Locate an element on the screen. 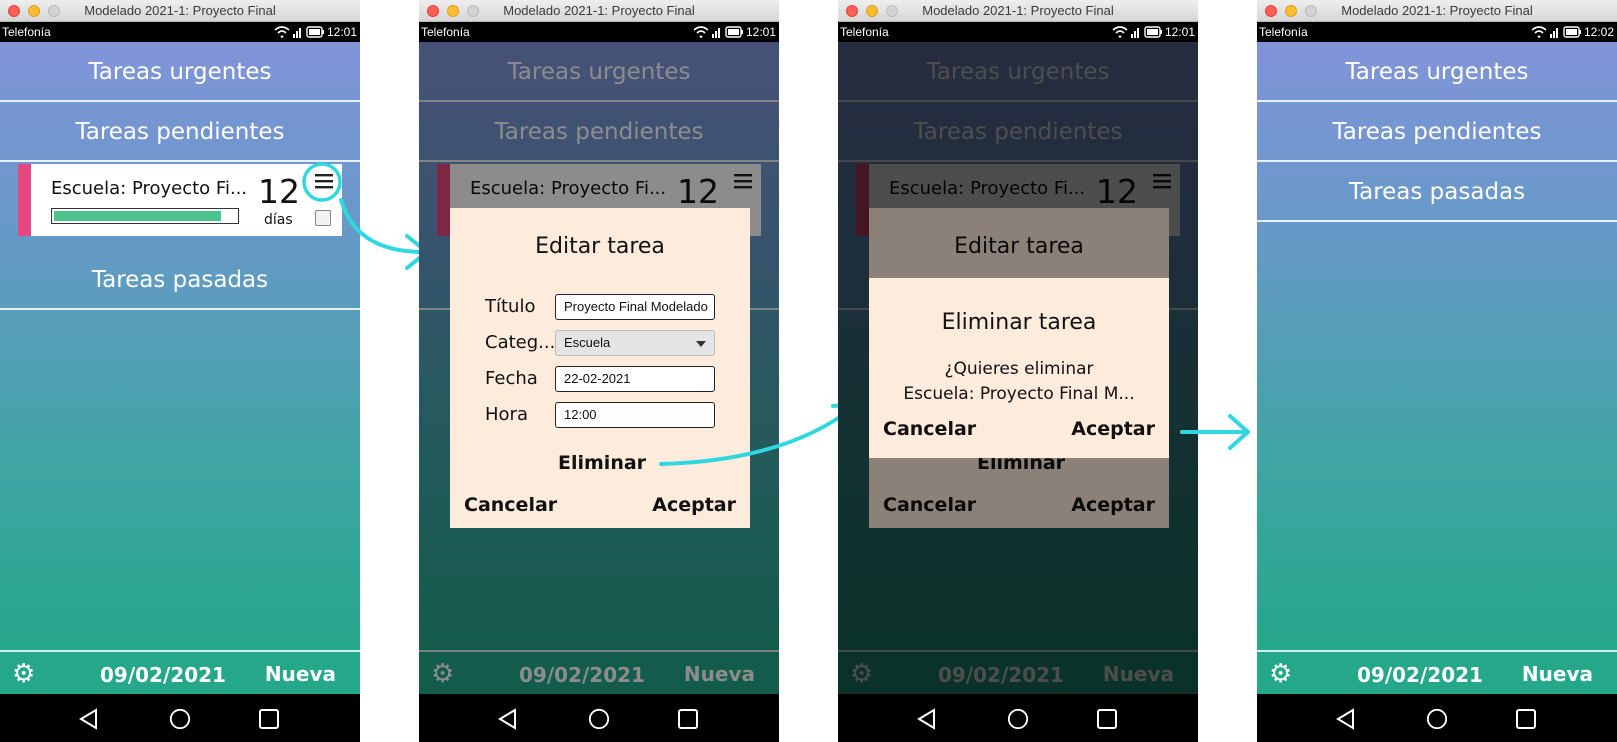 The height and width of the screenshot is (742, 1617). date-label: Fecha is located at coordinates (511, 378).